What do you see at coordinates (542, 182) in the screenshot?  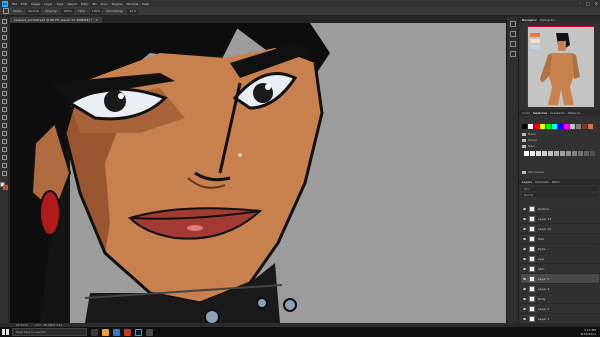 I see `tab-channels: Channels` at bounding box center [542, 182].